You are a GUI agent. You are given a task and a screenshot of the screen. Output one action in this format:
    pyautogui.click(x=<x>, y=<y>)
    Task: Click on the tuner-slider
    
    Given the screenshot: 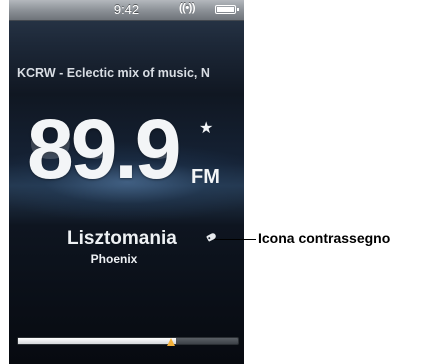 What is the action you would take?
    pyautogui.click(x=128, y=341)
    